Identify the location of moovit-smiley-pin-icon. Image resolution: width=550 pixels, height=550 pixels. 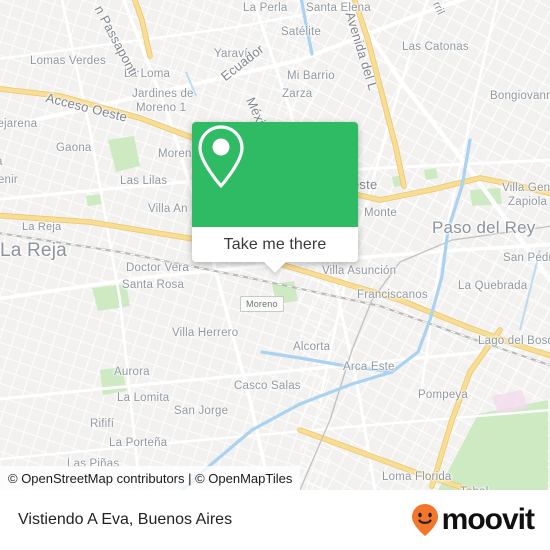
(424, 520).